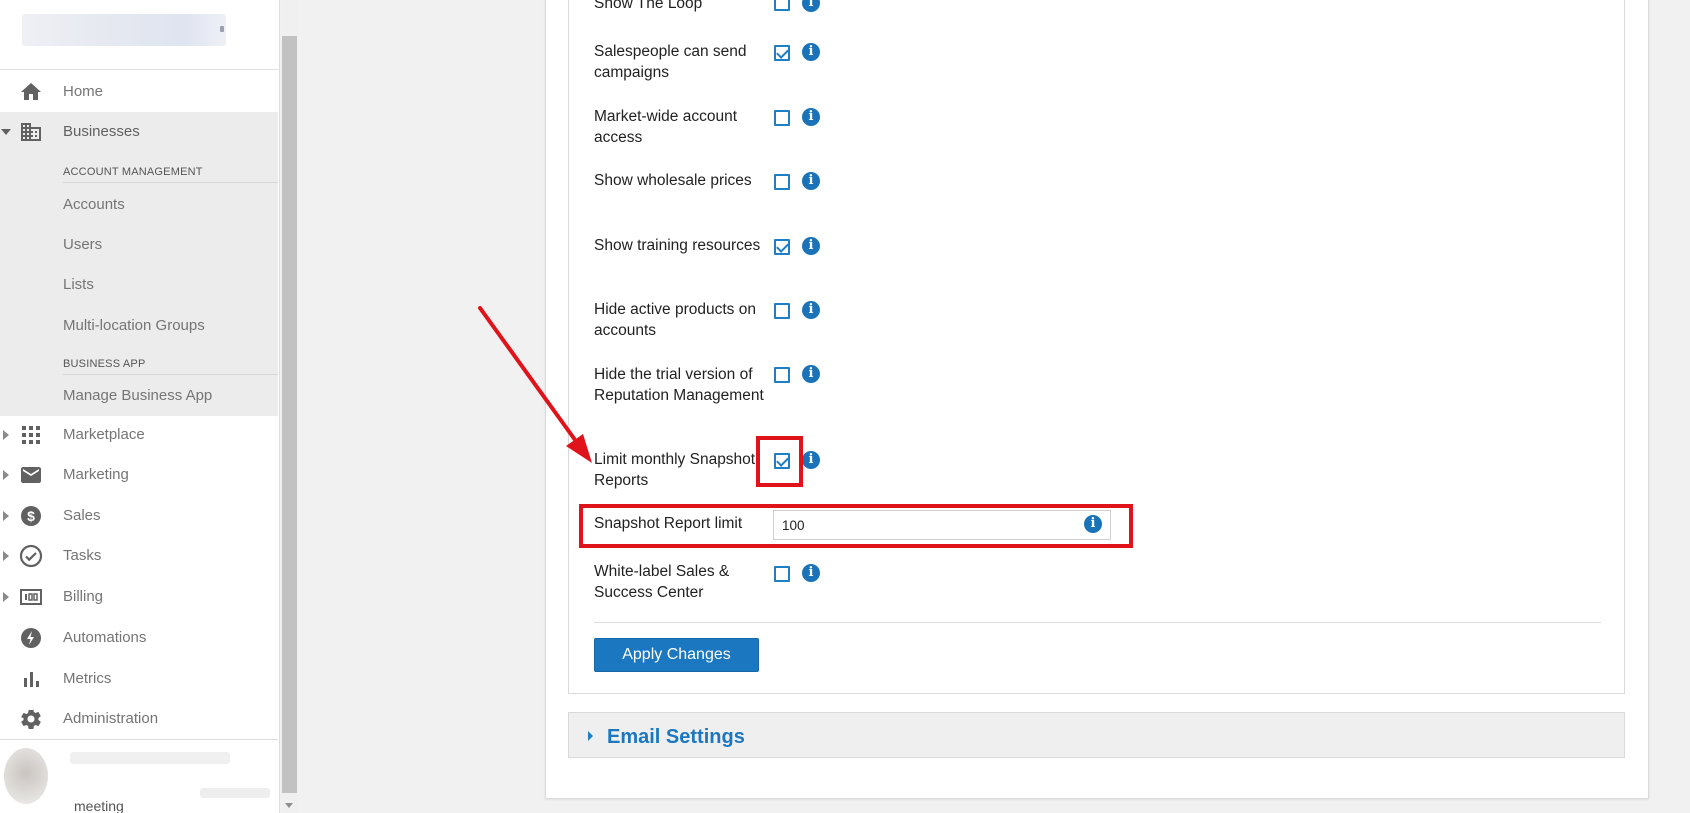  What do you see at coordinates (779, 461) in the screenshot?
I see `annotation-highlight-checkbox` at bounding box center [779, 461].